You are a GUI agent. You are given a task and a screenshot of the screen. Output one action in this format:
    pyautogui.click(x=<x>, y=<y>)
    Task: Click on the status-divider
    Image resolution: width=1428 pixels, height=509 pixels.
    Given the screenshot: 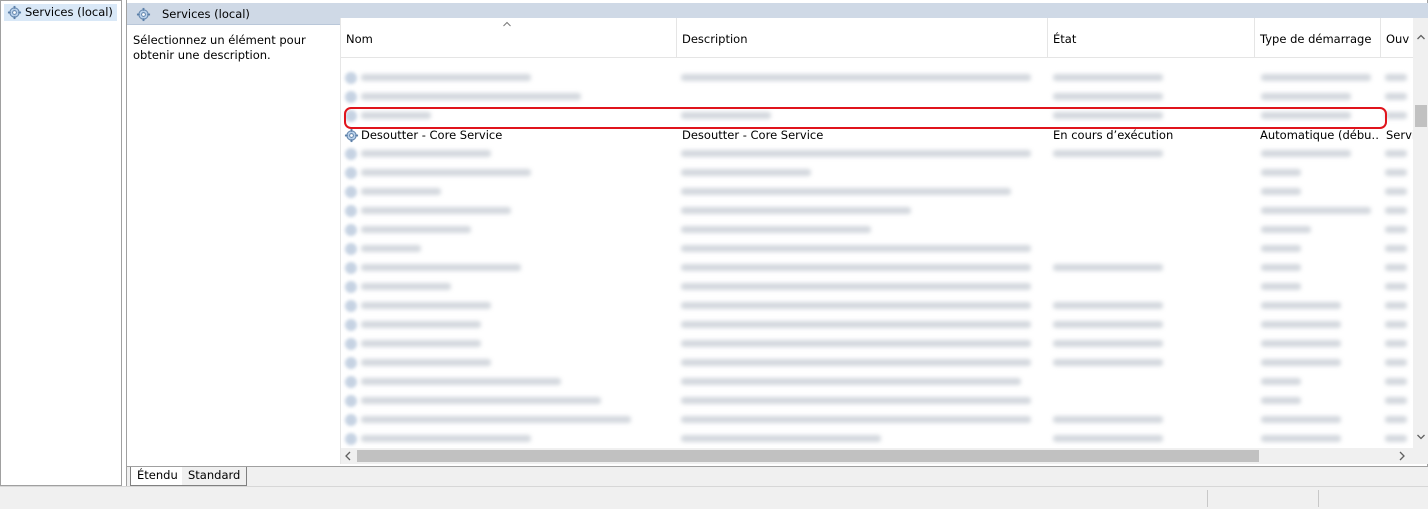 What is the action you would take?
    pyautogui.click(x=1318, y=498)
    